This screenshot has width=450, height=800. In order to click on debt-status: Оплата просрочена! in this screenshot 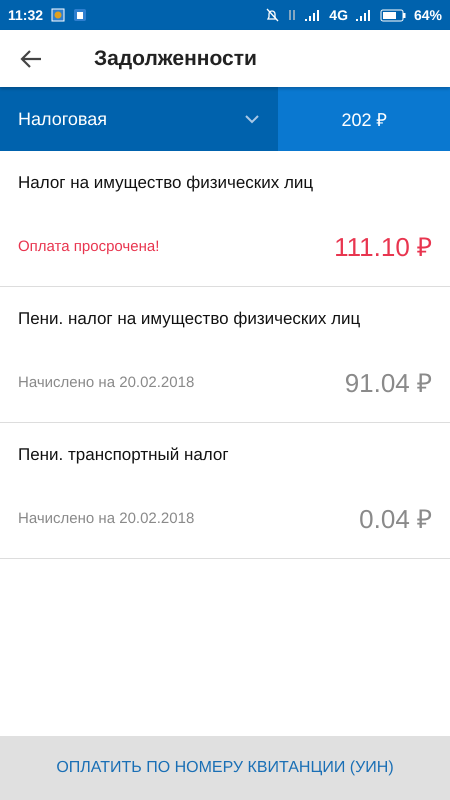, I will do `click(89, 246)`.